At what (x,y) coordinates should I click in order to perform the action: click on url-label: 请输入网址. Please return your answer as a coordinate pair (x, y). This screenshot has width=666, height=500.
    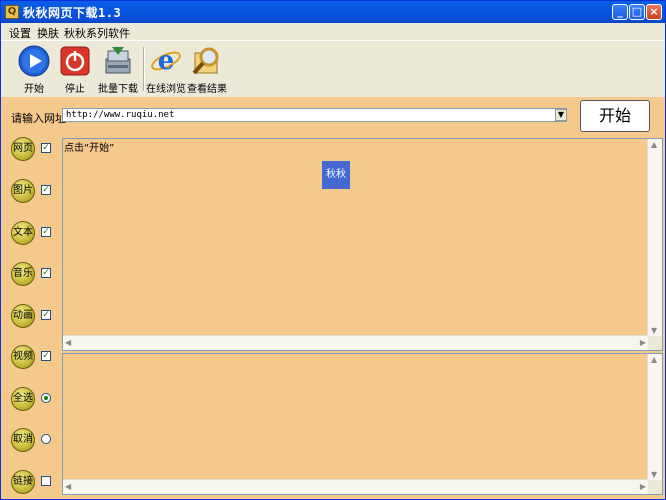
    Looking at the image, I should click on (38, 118).